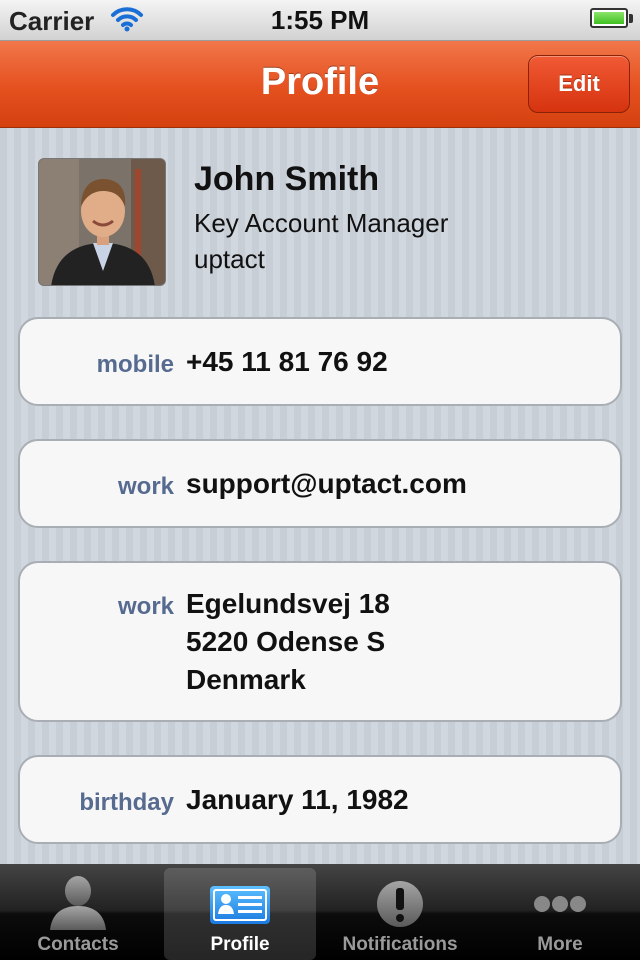 The width and height of the screenshot is (640, 960). Describe the element at coordinates (288, 603) in the screenshot. I see `address-line-1: Egelundsvej 18` at that location.